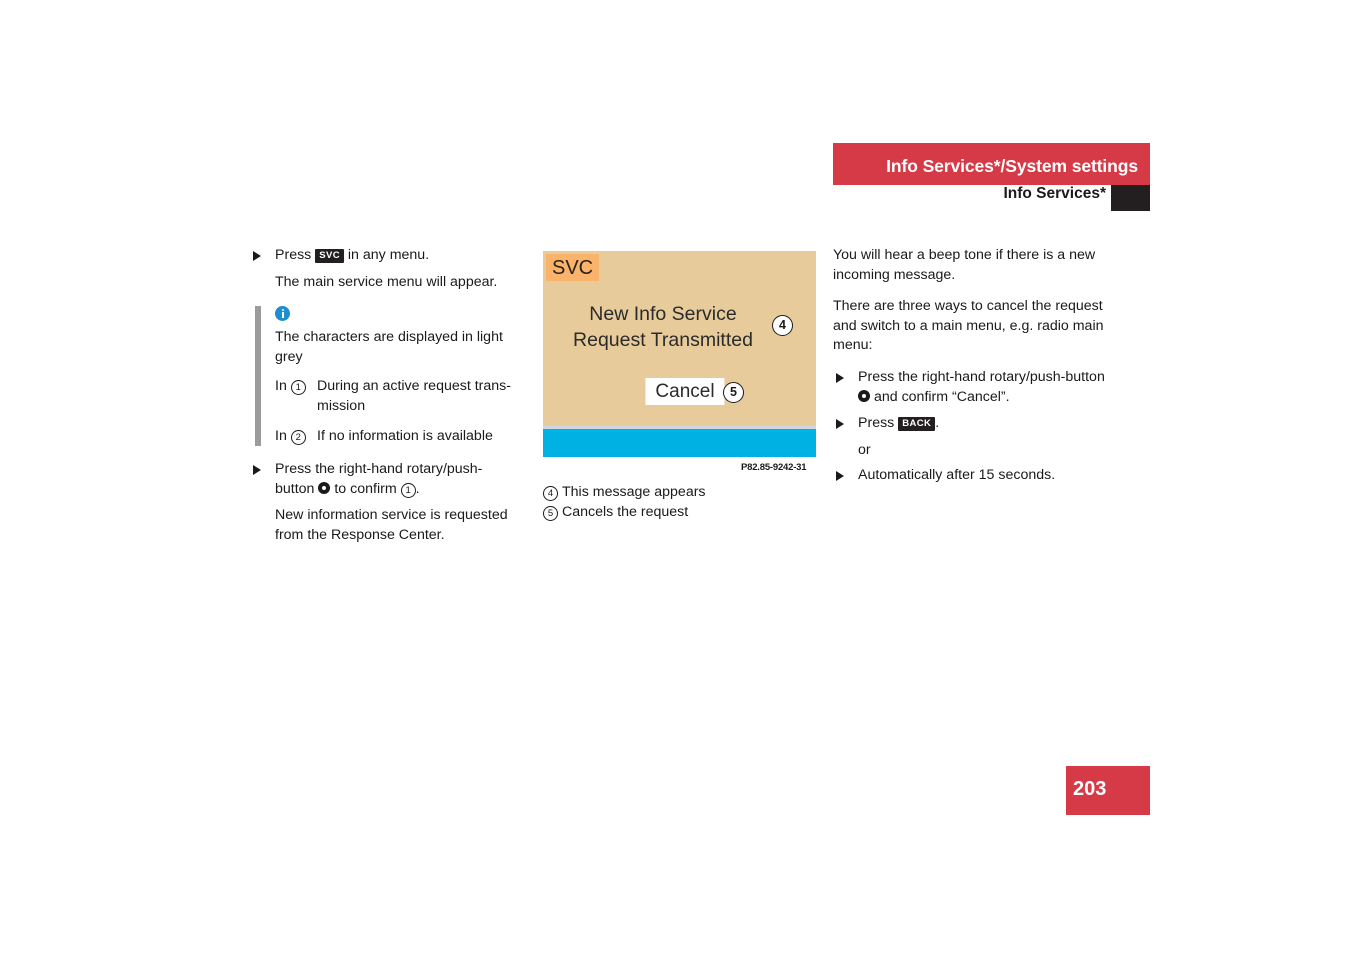 The image size is (1351, 954). What do you see at coordinates (550, 493) in the screenshot?
I see `circled-number-4-icon: 4` at bounding box center [550, 493].